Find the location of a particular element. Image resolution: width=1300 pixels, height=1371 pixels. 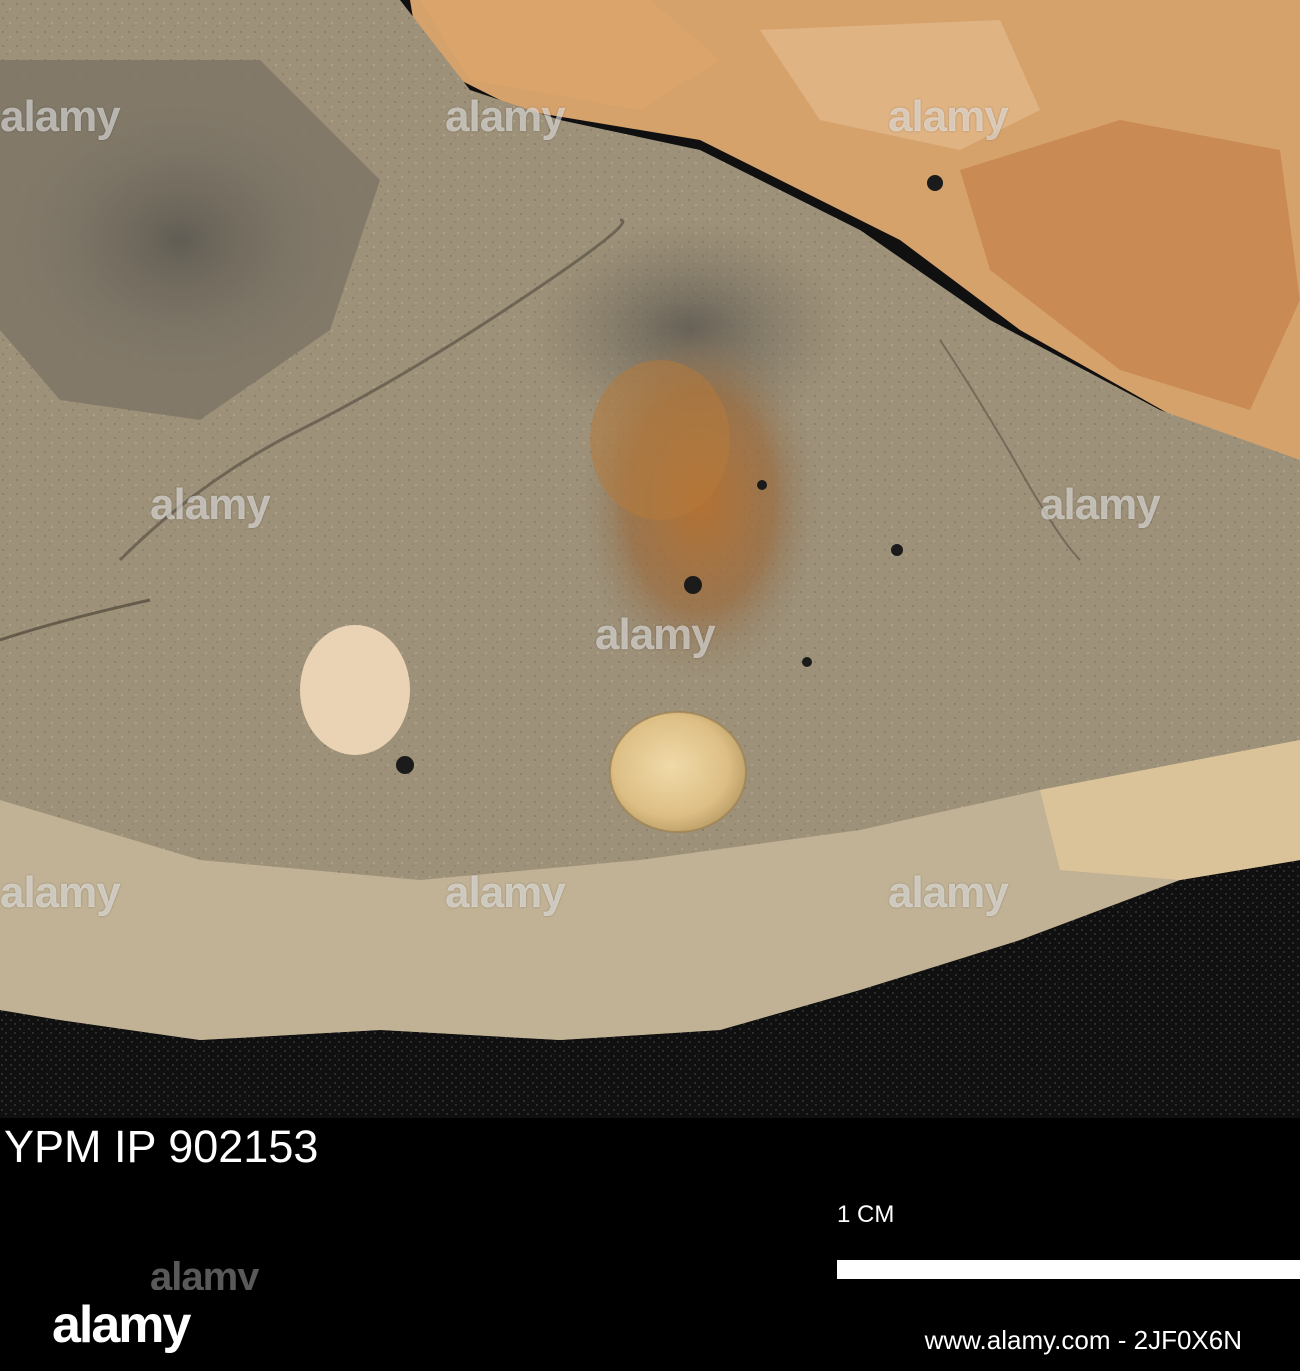

alamy-logo: alamy is located at coordinates (121, 1325).